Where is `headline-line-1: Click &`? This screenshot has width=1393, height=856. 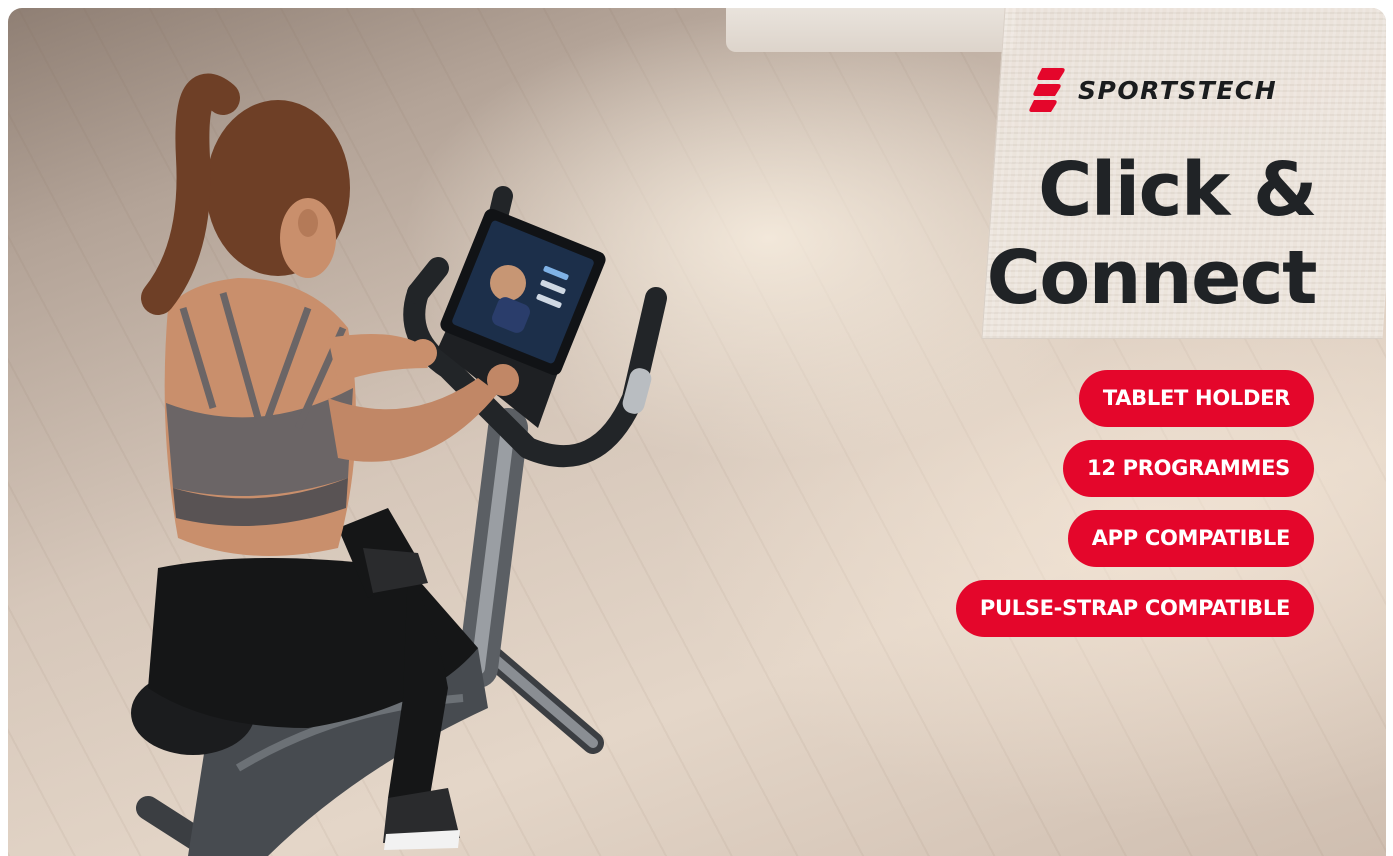
headline-line-1: Click & is located at coordinates (1177, 190).